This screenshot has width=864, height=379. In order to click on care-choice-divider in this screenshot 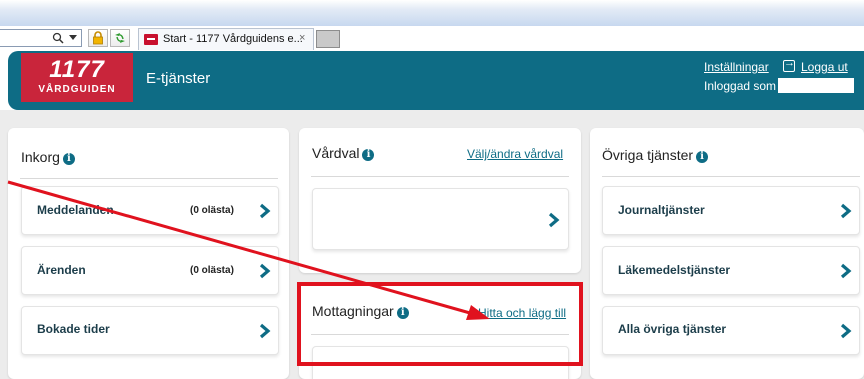, I will do `click(440, 176)`.